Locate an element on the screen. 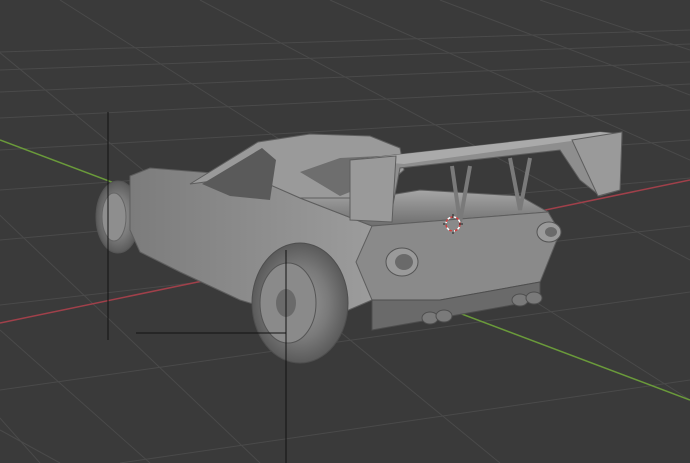  wing-endplate-left is located at coordinates (373, 189).